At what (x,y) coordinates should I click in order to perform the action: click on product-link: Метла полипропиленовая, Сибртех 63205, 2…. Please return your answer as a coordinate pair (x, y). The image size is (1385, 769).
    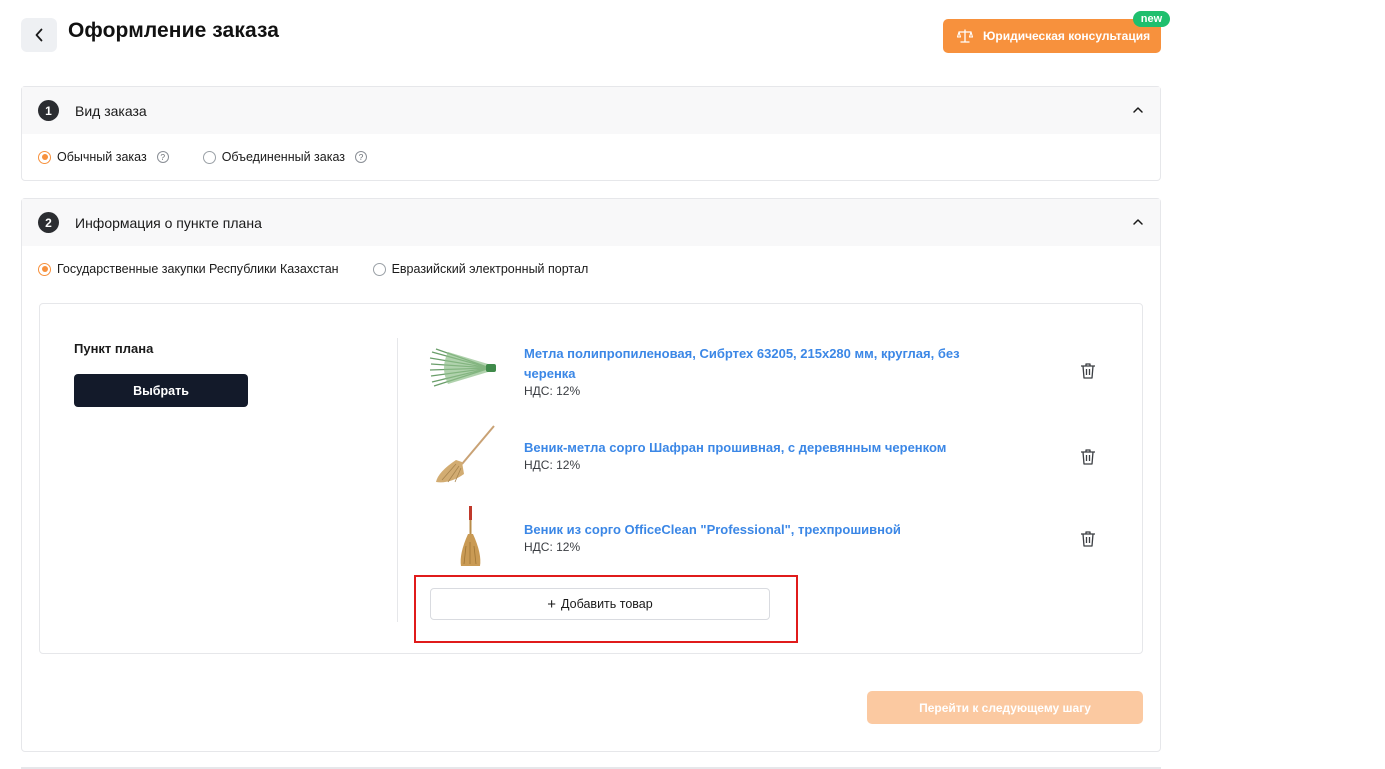
    Looking at the image, I should click on (764, 364).